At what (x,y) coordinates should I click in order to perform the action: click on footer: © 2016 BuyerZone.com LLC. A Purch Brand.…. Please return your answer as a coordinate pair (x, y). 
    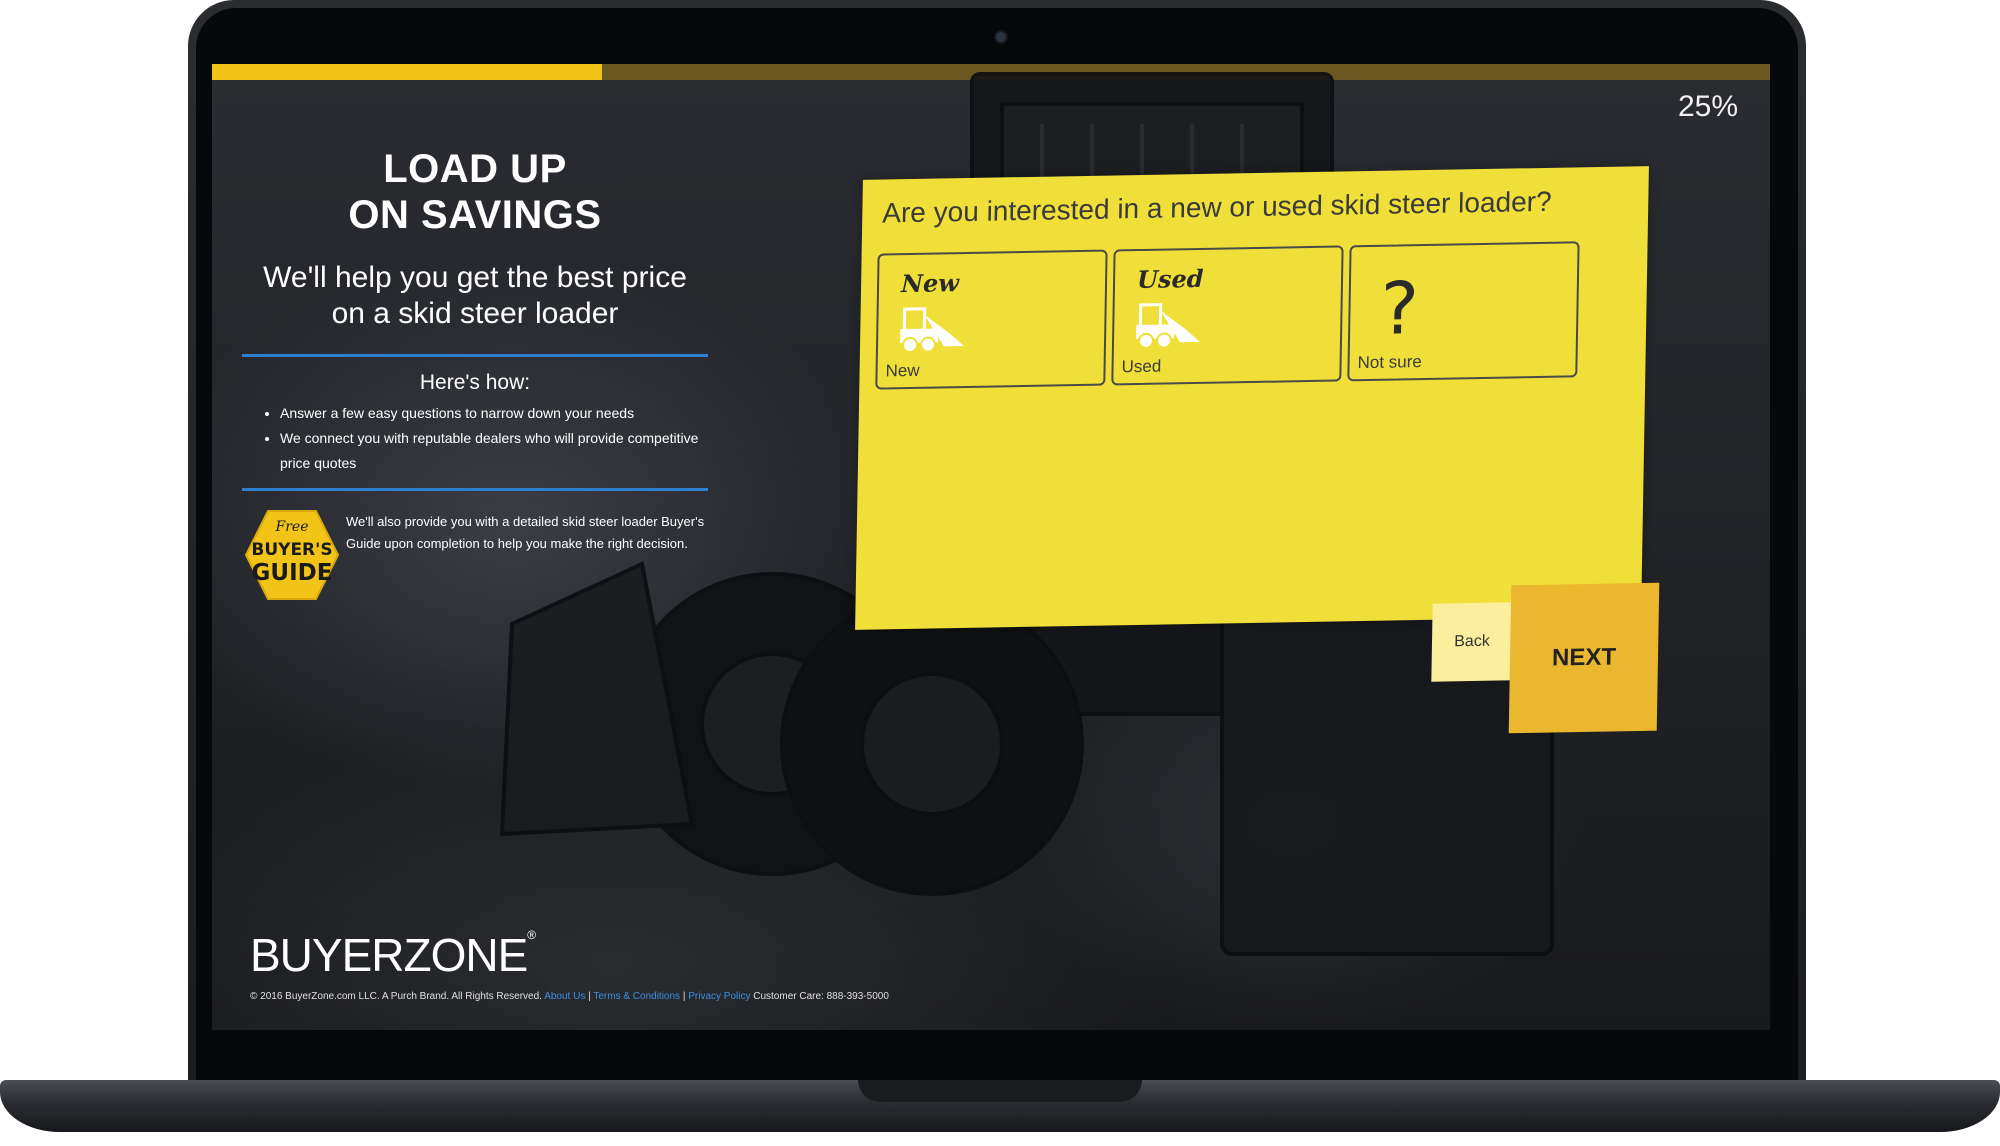
    Looking at the image, I should click on (569, 996).